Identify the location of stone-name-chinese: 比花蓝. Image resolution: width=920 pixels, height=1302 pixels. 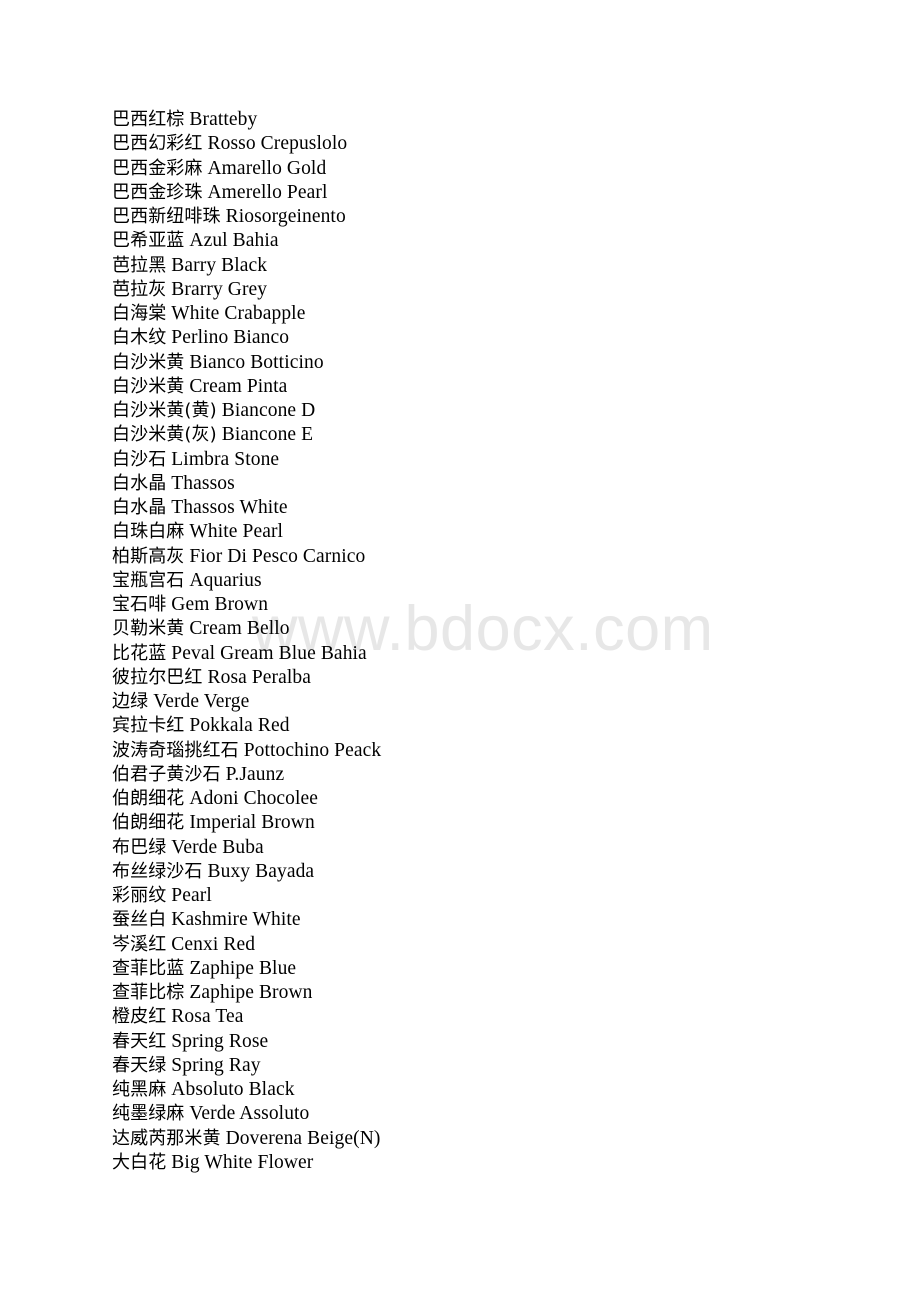
(139, 653).